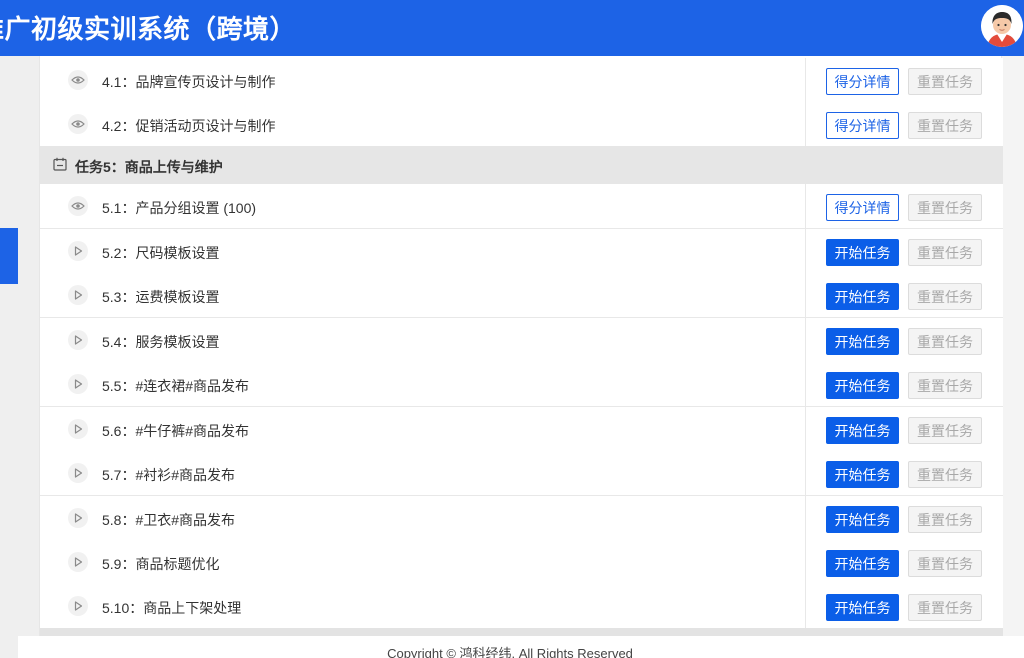 The height and width of the screenshot is (658, 1024). Describe the element at coordinates (521, 80) in the screenshot. I see `task-row-4-1: 4.1：品牌宣传页设计与制作 得分详情 重置任务` at that location.